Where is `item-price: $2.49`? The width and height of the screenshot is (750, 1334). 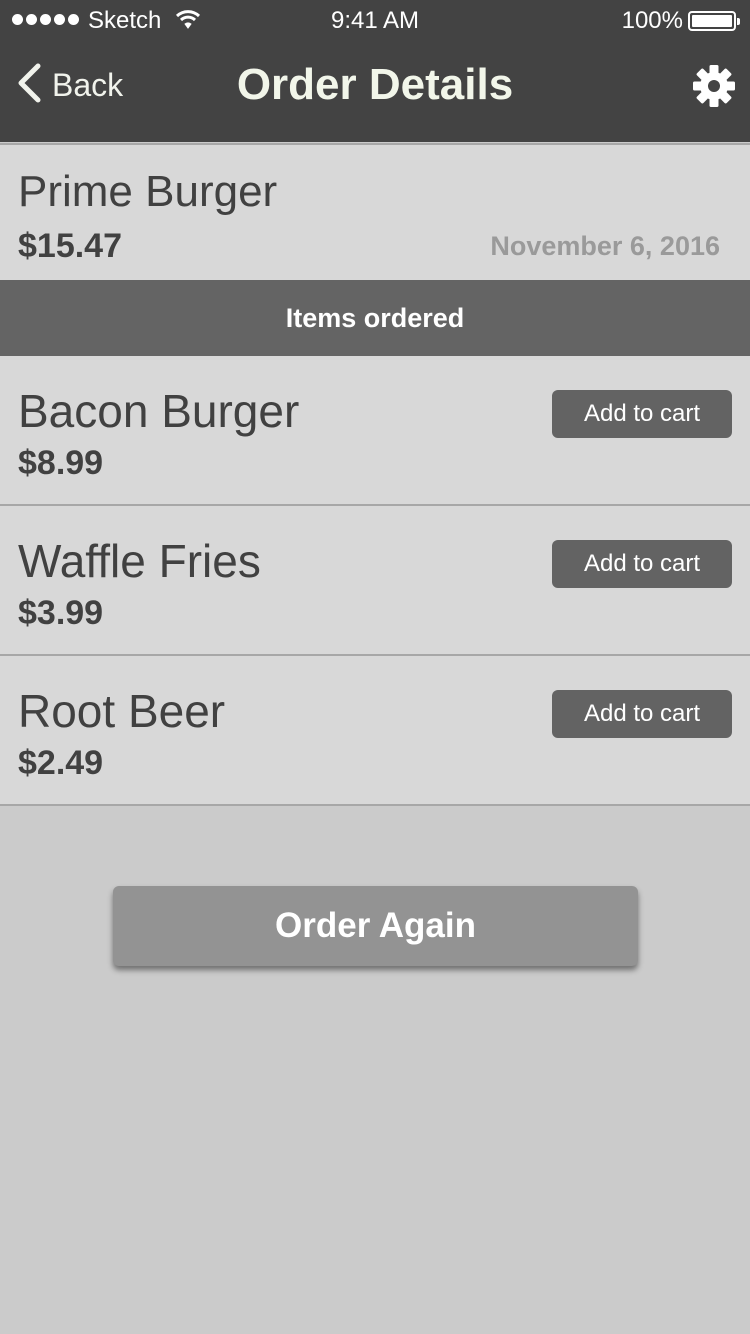 item-price: $2.49 is located at coordinates (61, 763).